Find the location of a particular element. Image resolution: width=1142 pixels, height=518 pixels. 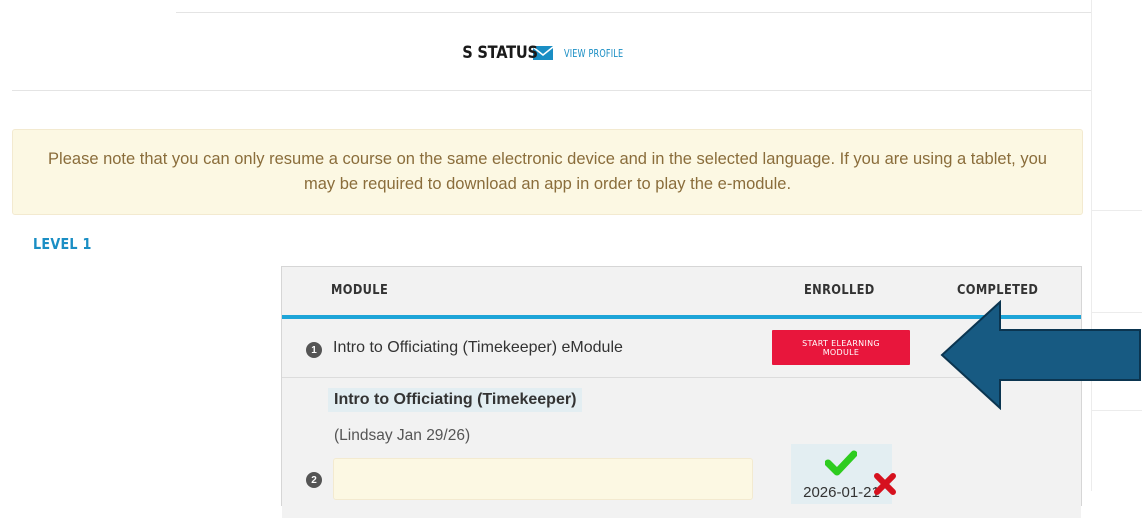

right-column-rule is located at coordinates (1117, 210).